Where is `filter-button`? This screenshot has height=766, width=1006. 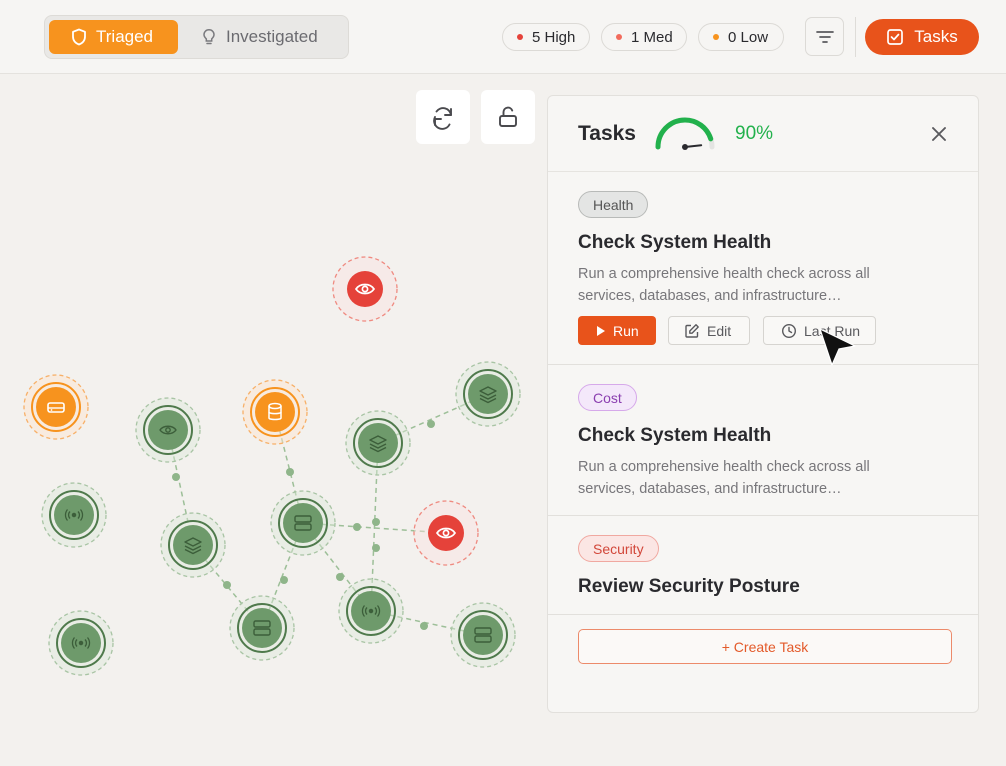 filter-button is located at coordinates (824, 36).